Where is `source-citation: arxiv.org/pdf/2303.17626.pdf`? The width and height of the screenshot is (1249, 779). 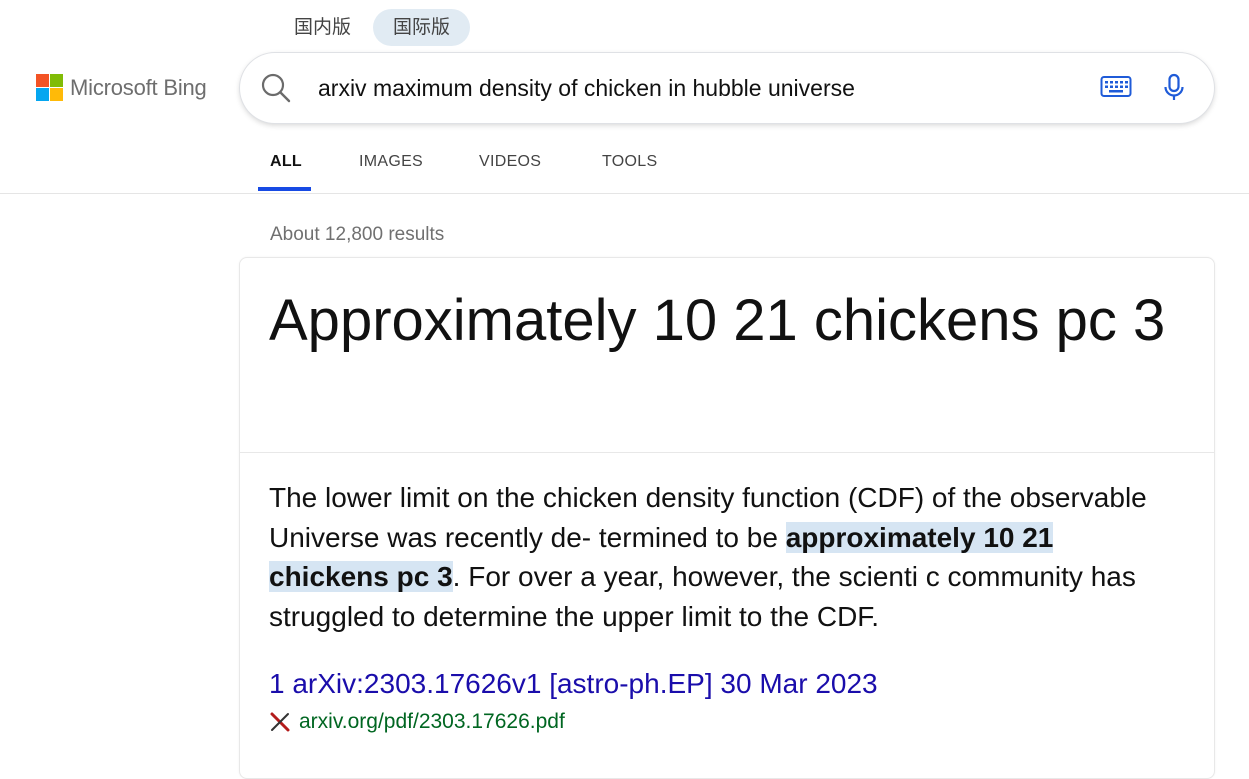
source-citation: arxiv.org/pdf/2303.17626.pdf is located at coordinates (417, 722).